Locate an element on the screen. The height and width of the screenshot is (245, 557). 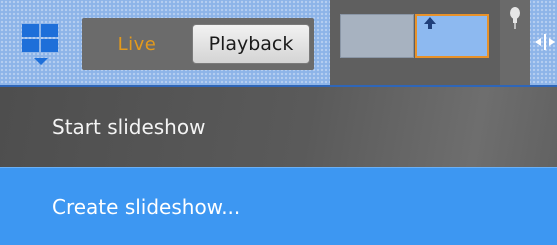
up-arrow-icon is located at coordinates (430, 23).